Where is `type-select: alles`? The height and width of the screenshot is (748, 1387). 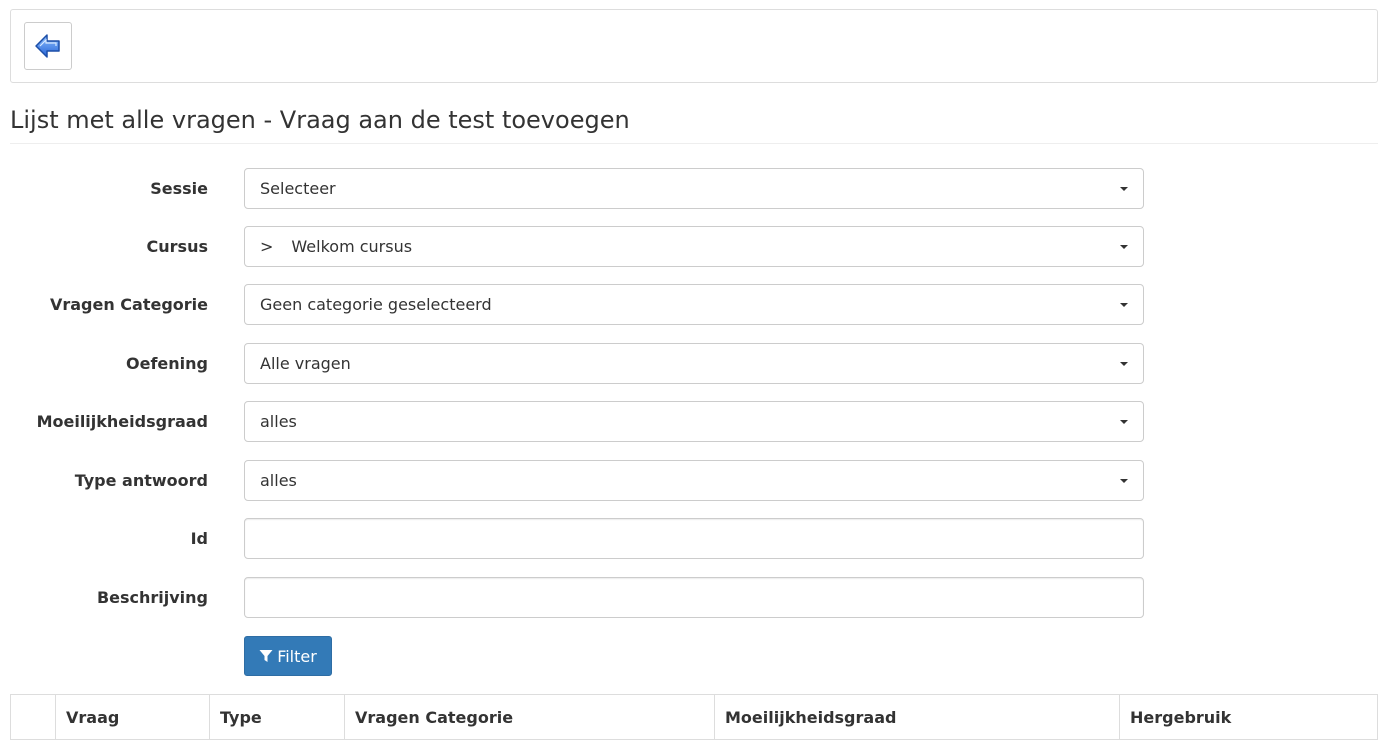
type-select: alles is located at coordinates (694, 480).